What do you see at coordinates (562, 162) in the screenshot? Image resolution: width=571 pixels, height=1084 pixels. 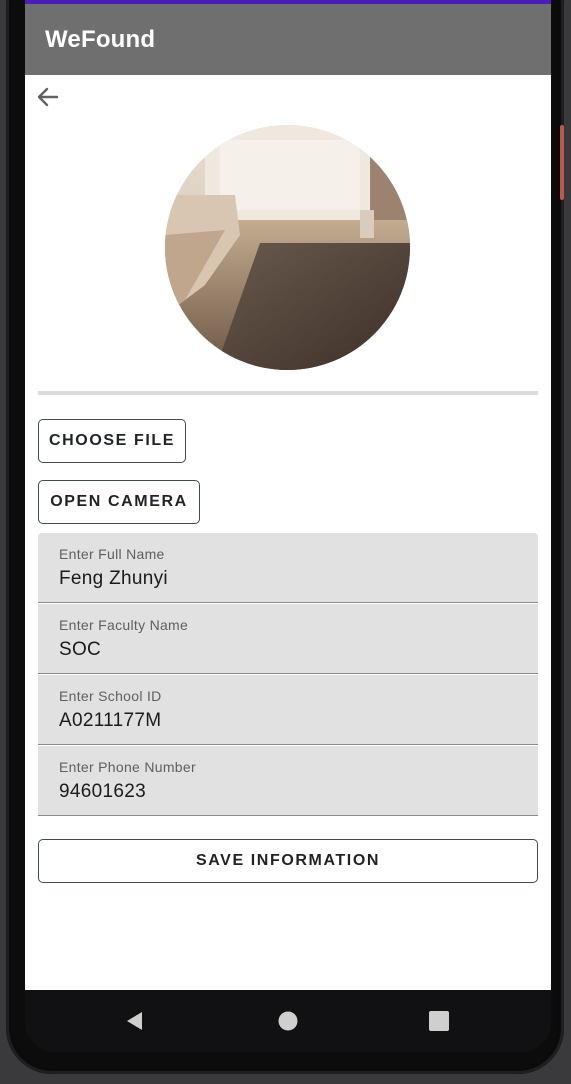 I see `power-button` at bounding box center [562, 162].